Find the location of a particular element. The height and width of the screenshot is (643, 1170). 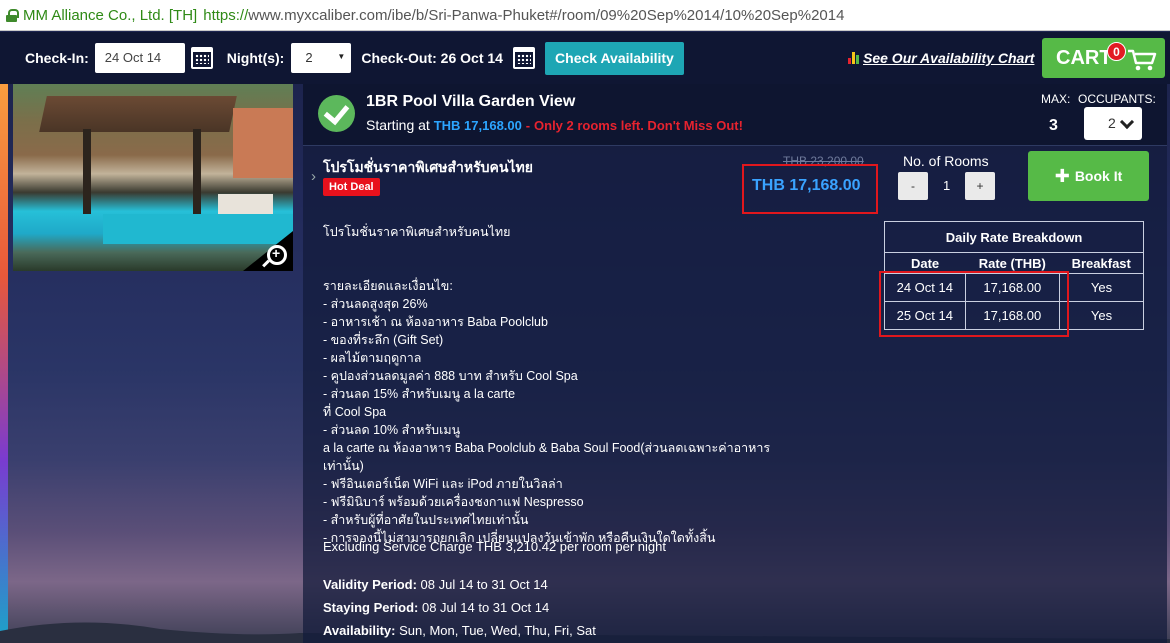

terms-line: - ส่วนลด 10% สำหรับเมนู is located at coordinates (392, 430).